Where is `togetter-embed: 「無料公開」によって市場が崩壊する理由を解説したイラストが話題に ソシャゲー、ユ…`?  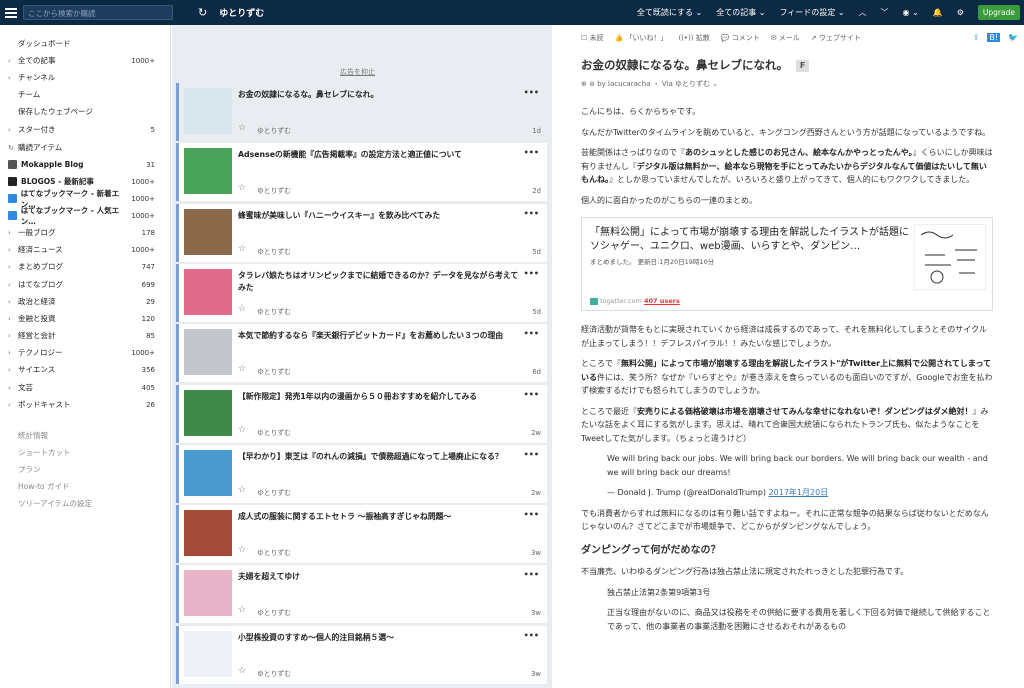
togetter-embed: 「無料公開」によって市場が崩壊する理由を解説したイラストが話題に ソシャゲー、ユ… is located at coordinates (787, 264).